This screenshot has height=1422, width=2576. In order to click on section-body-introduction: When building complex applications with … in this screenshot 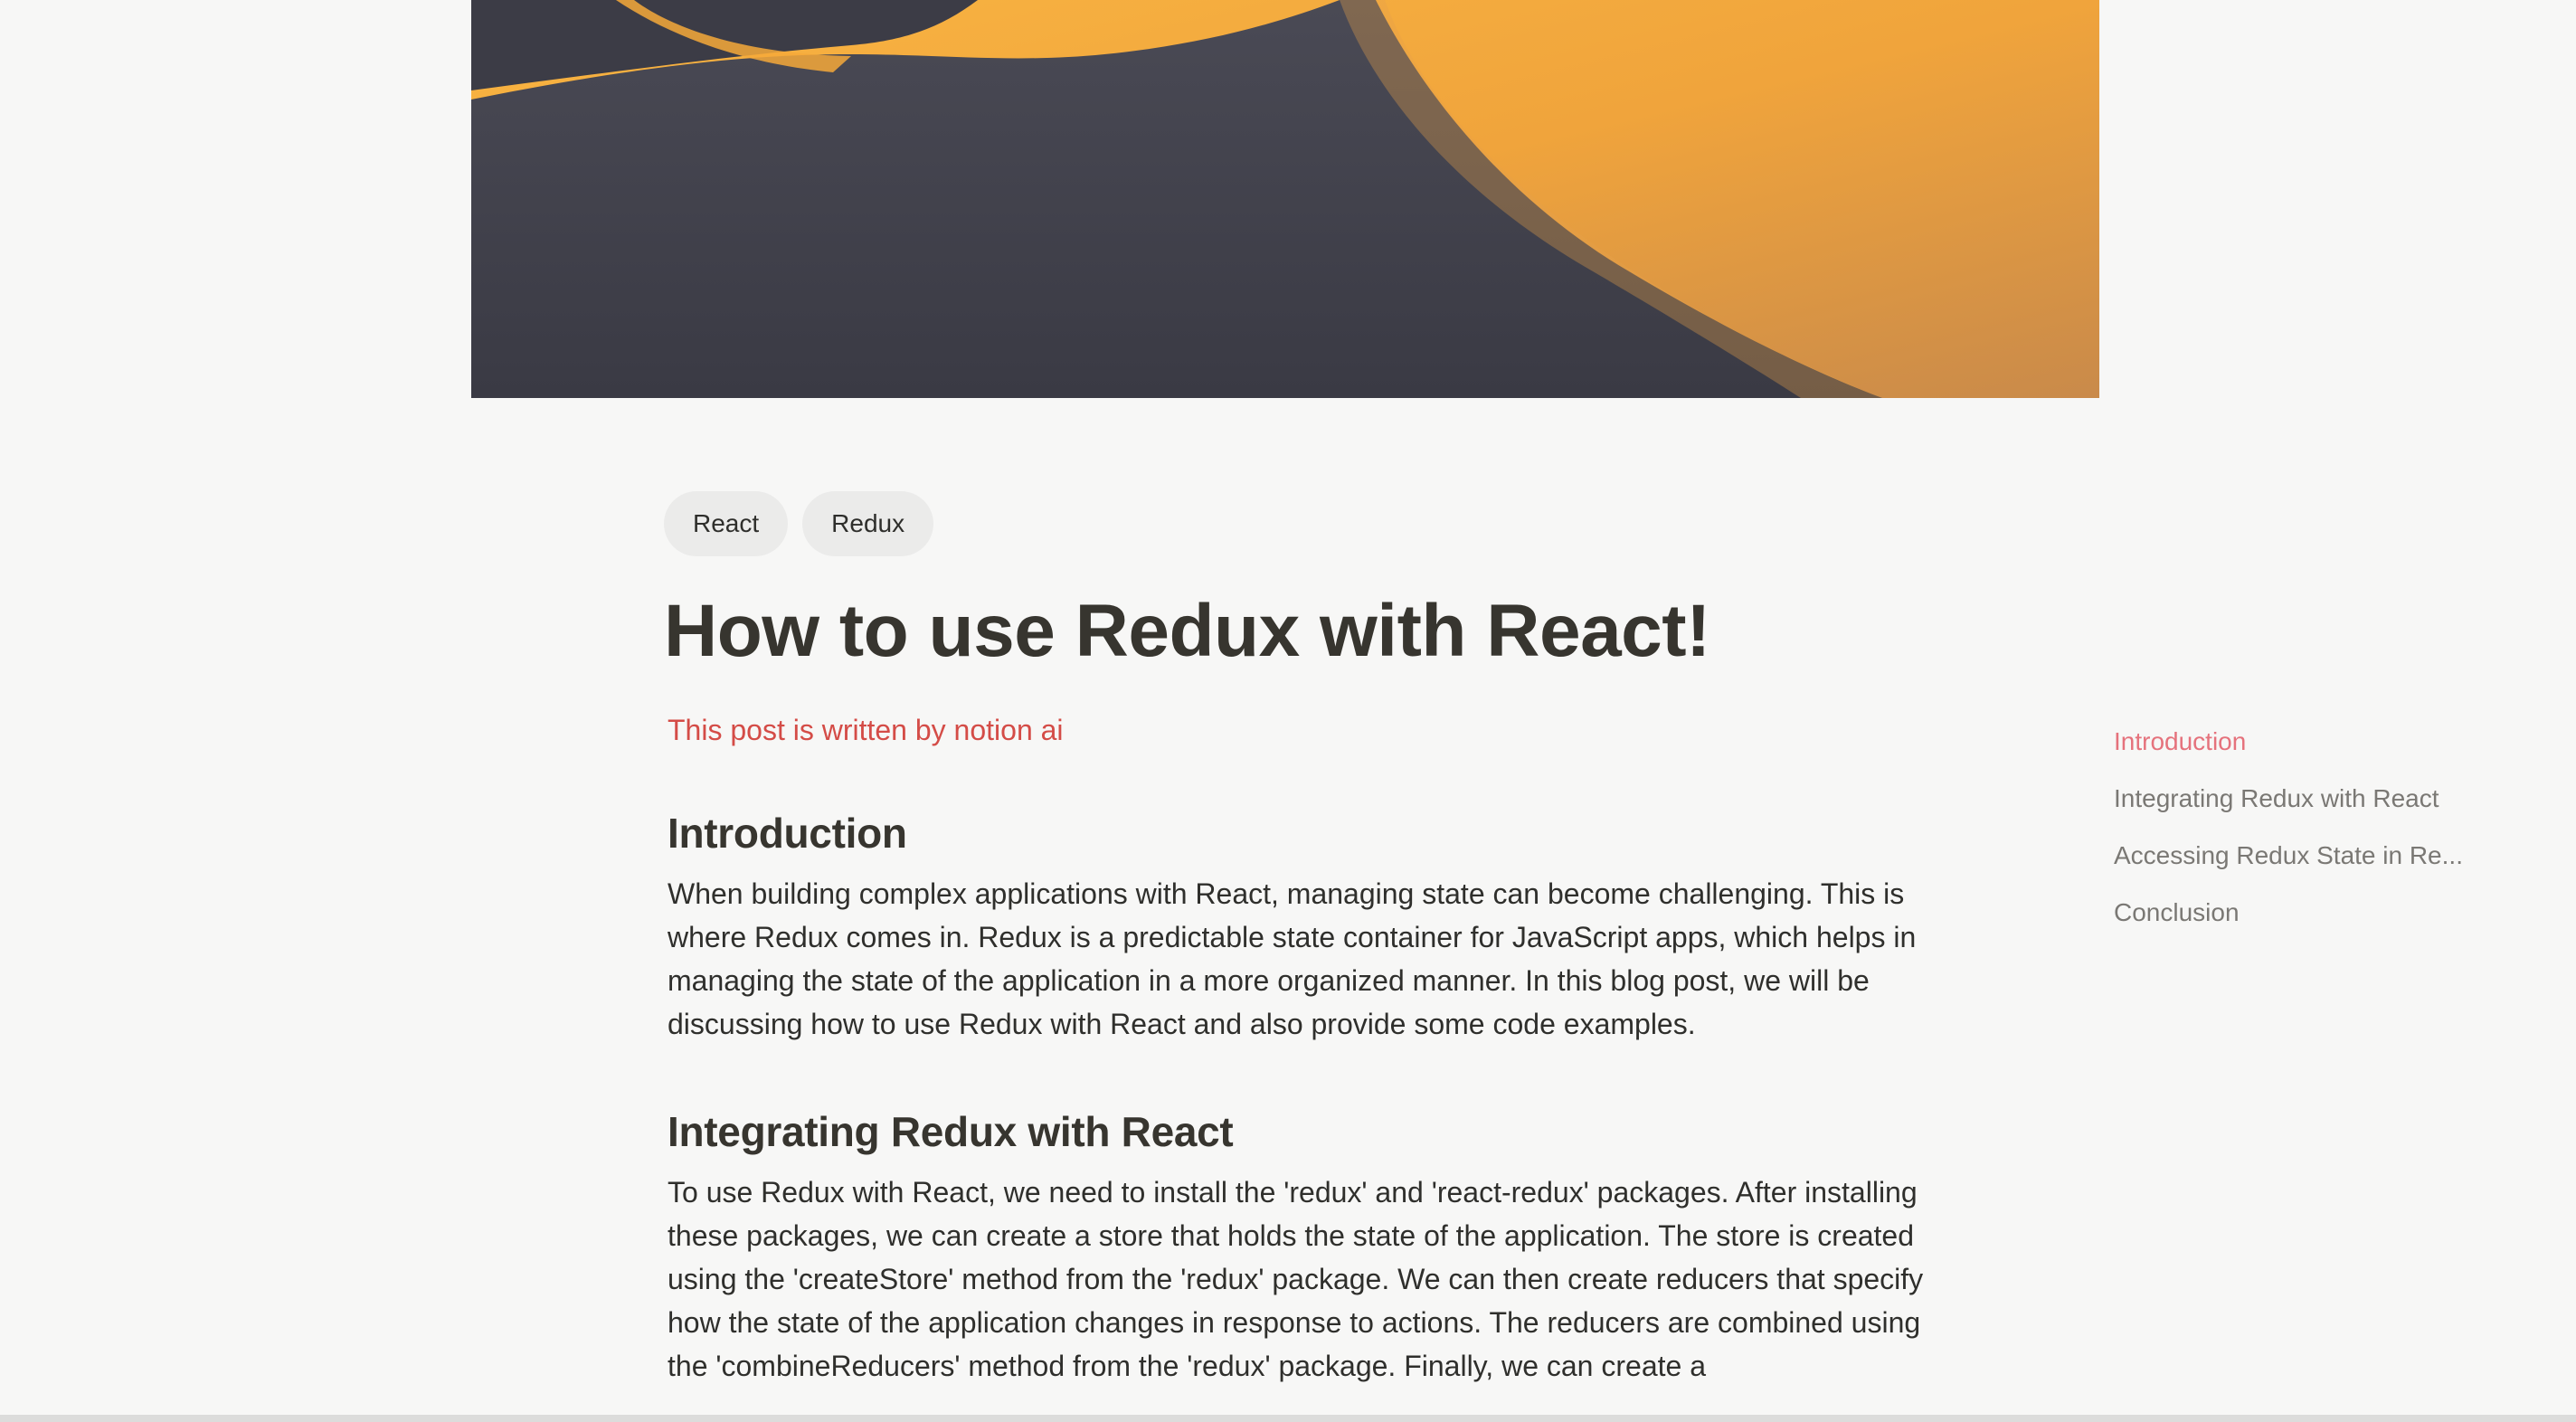, I will do `click(1293, 959)`.